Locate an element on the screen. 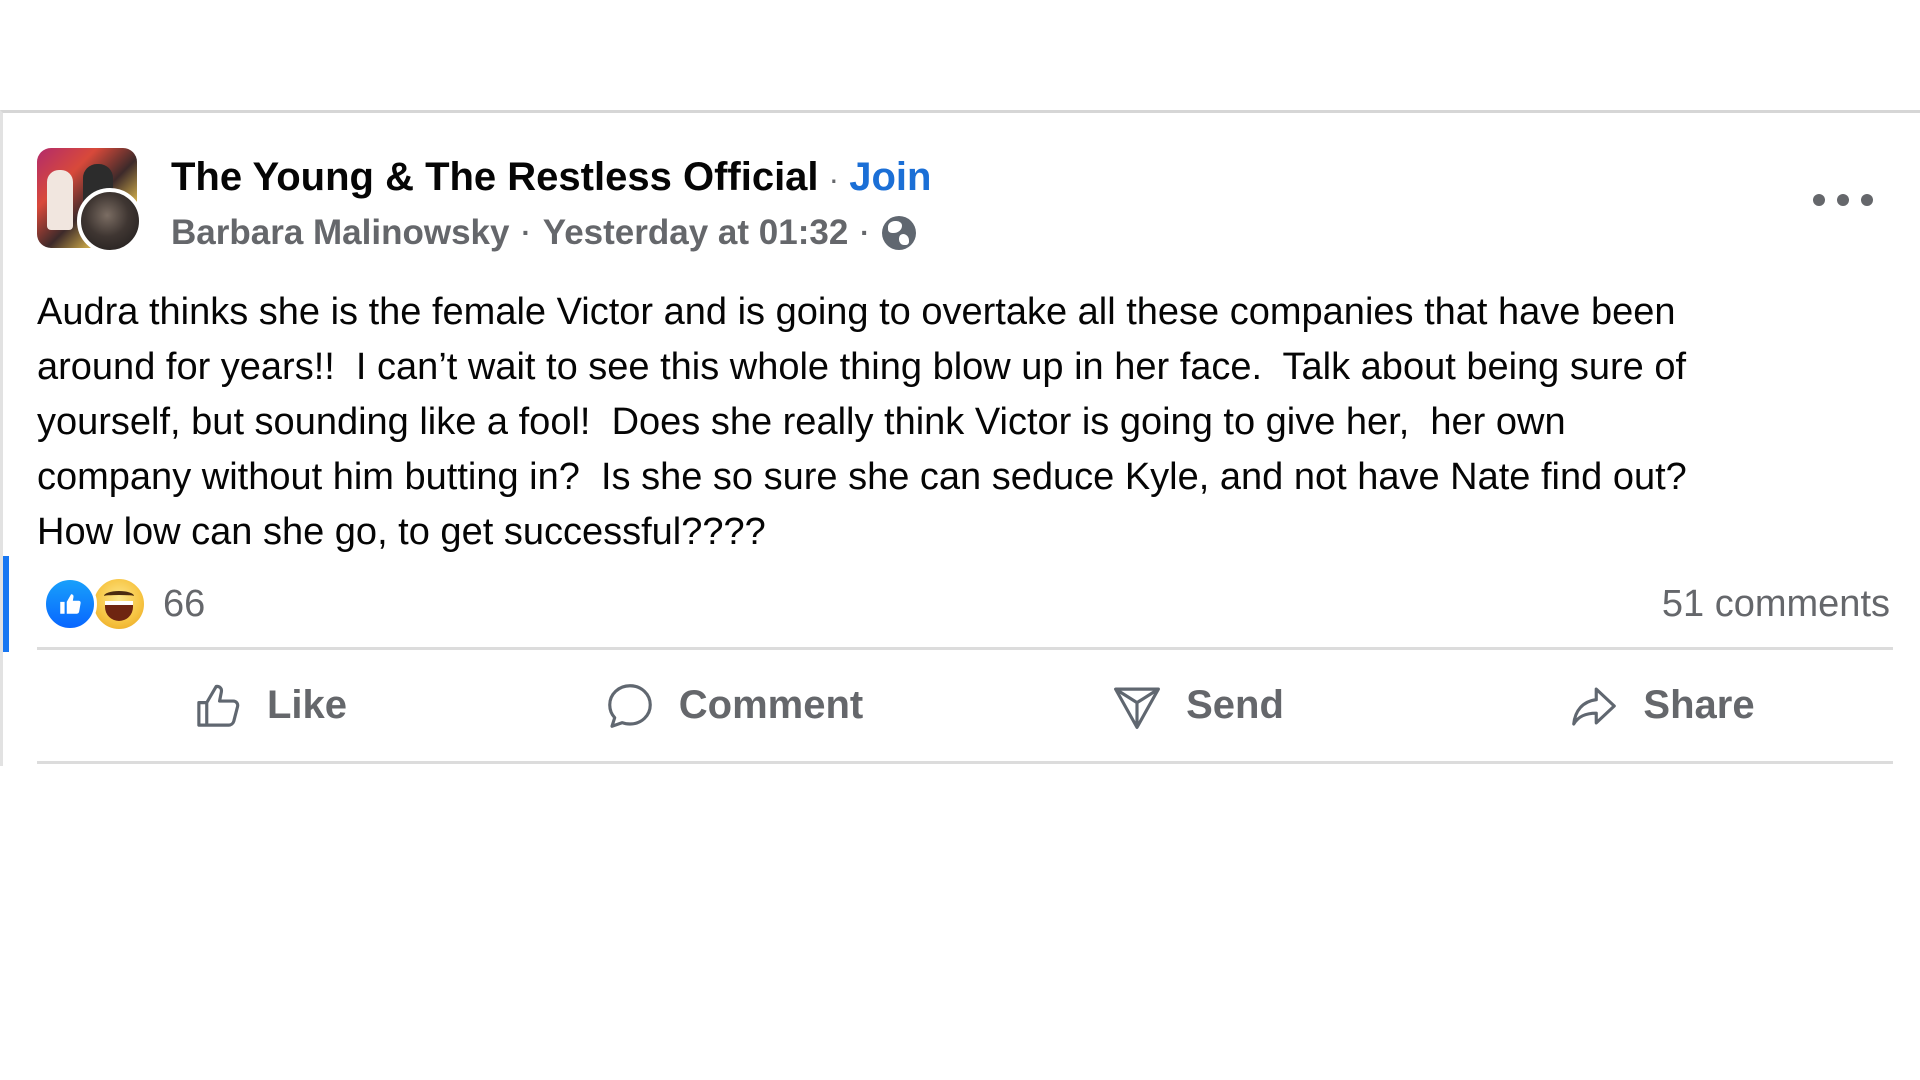 This screenshot has width=1920, height=1080. share-button-label: Share is located at coordinates (1699, 705).